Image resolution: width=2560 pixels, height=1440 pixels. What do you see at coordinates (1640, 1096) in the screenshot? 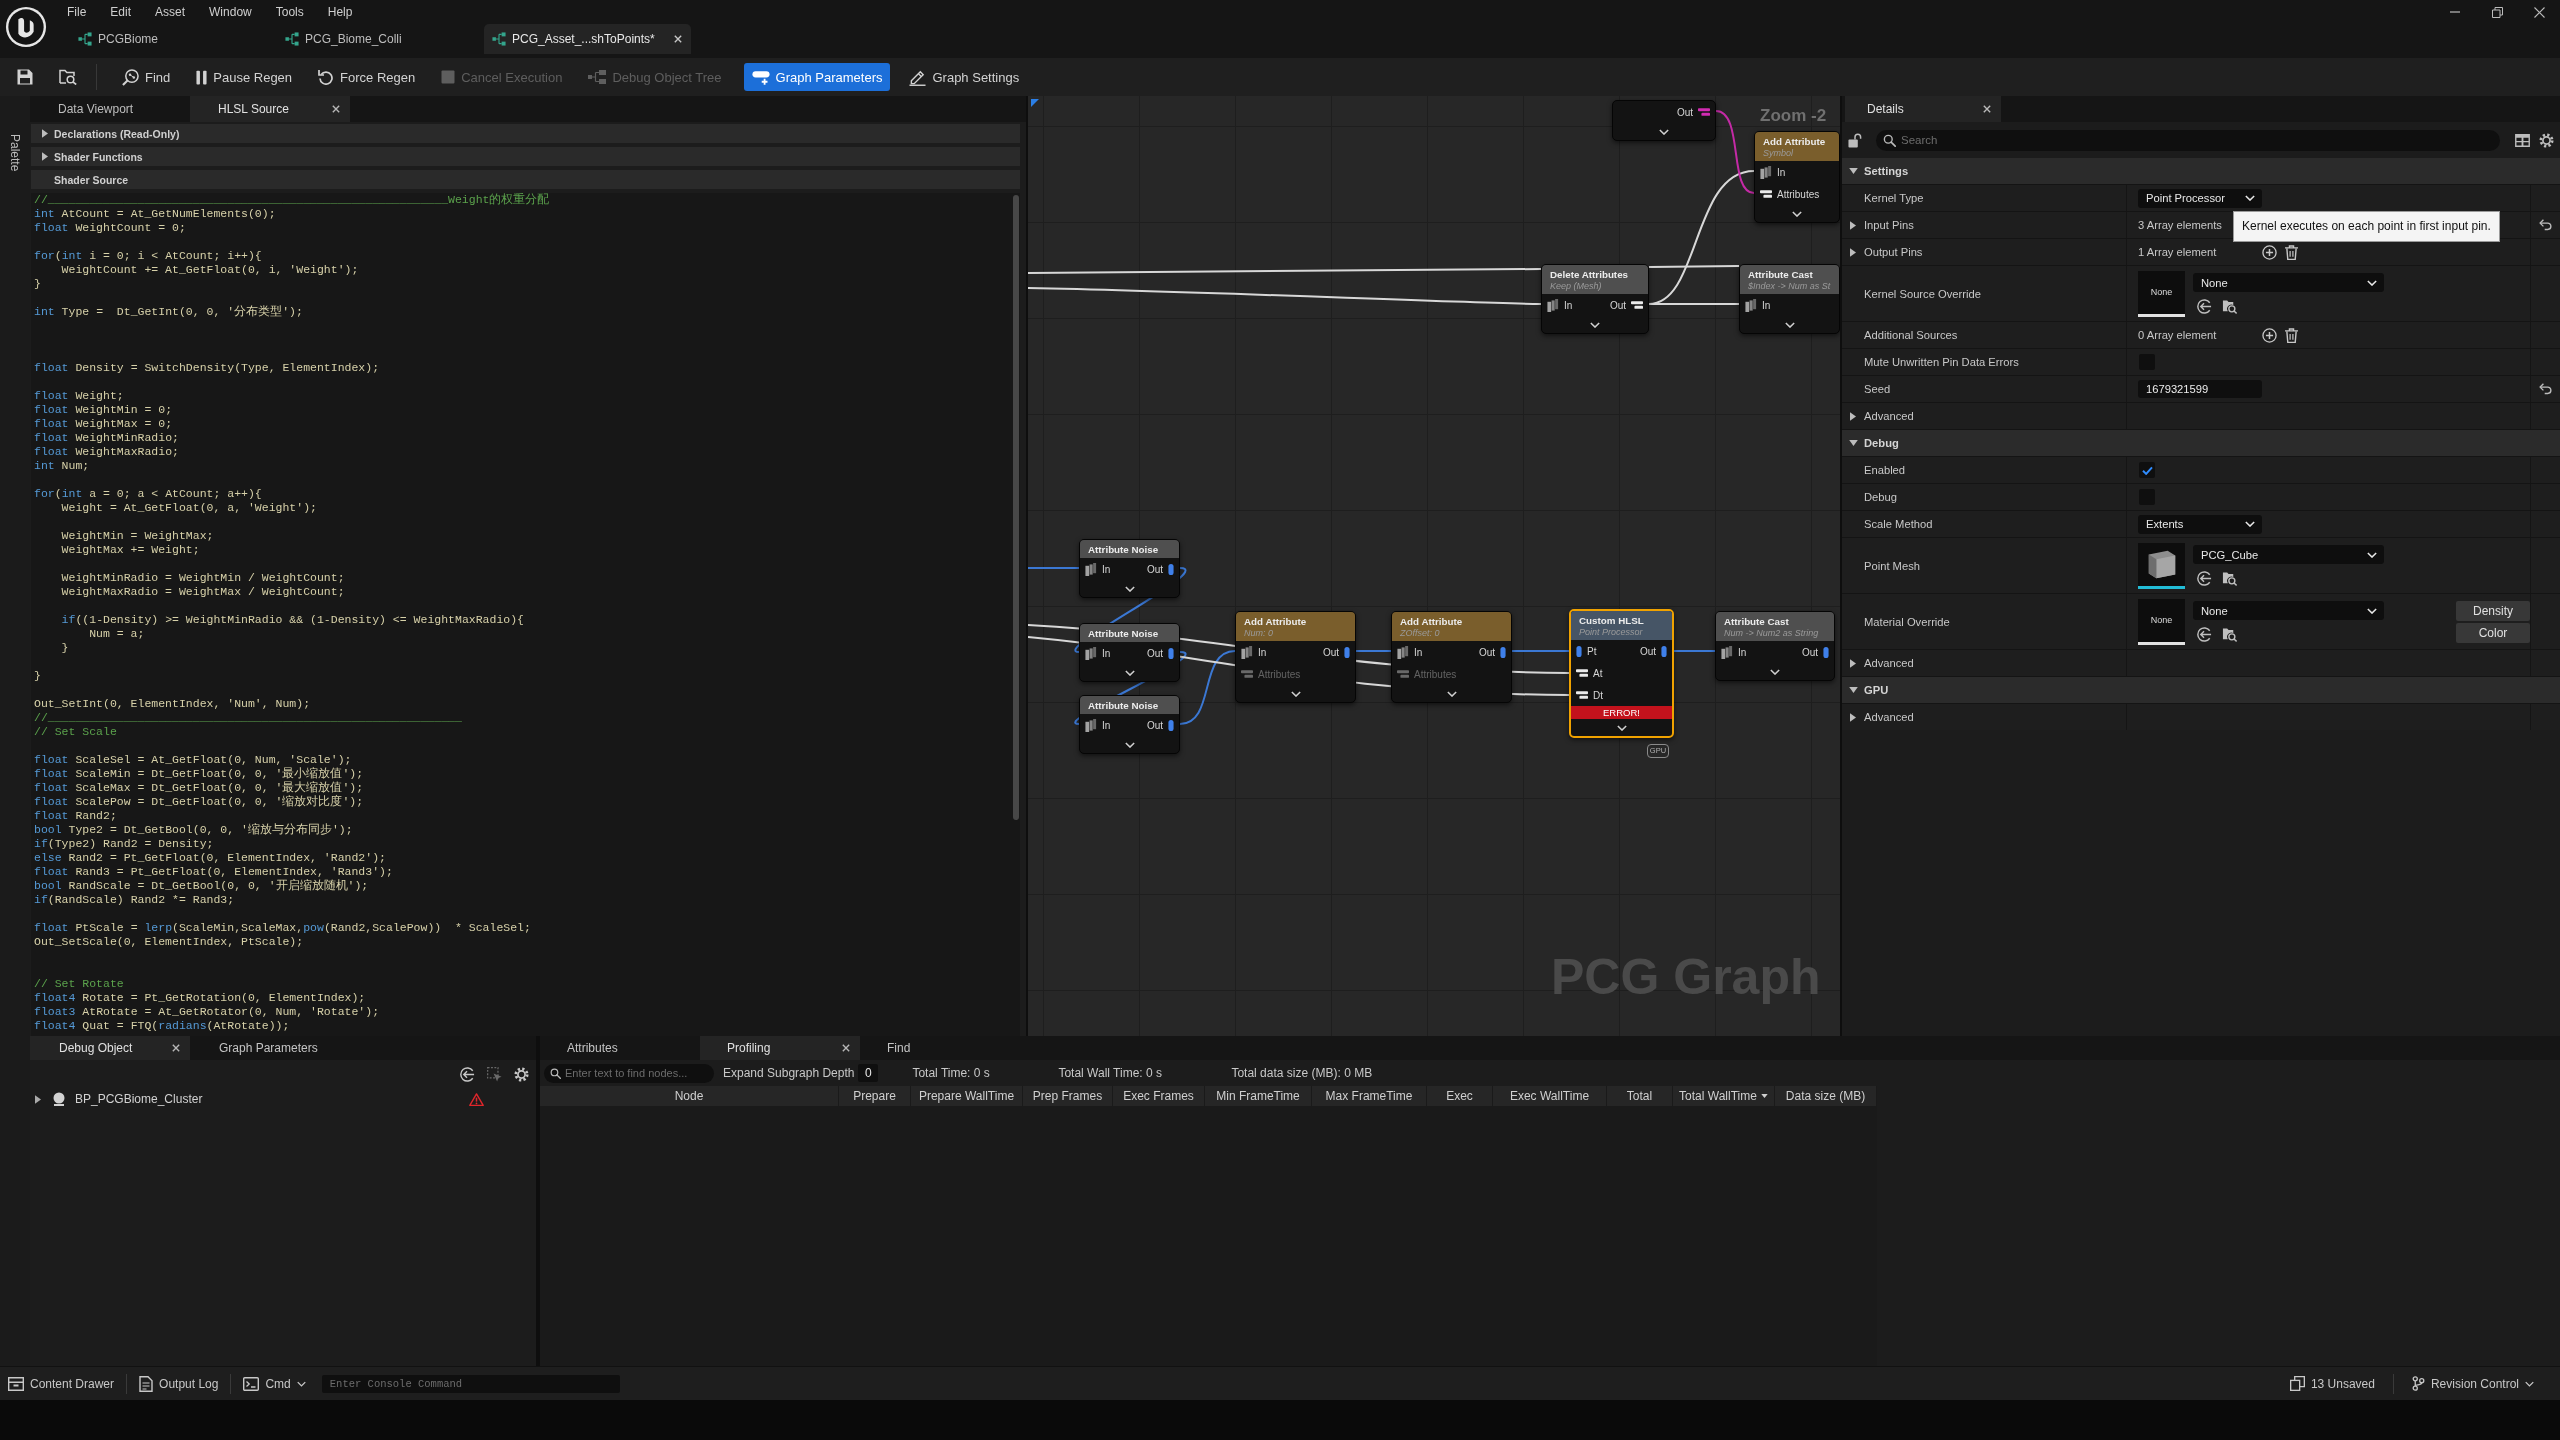
I see `column-header: Total` at bounding box center [1640, 1096].